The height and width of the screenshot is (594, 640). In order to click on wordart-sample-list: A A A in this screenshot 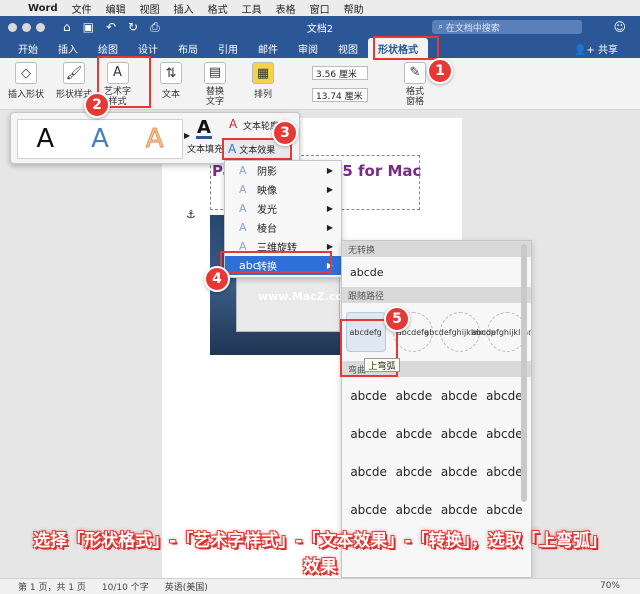, I will do `click(100, 139)`.